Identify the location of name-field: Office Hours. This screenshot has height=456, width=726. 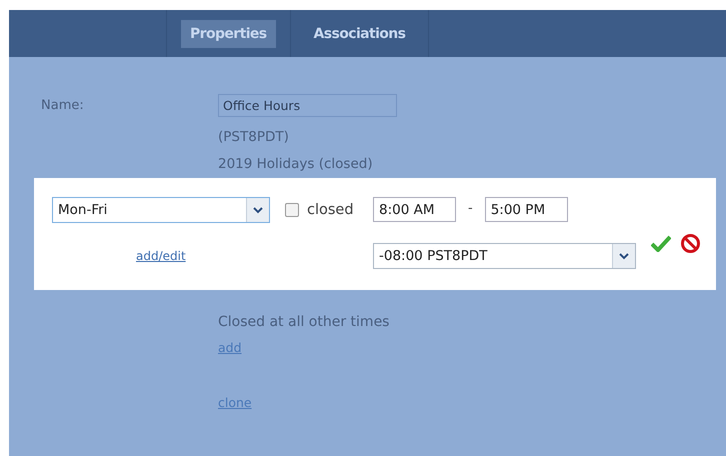
(307, 105).